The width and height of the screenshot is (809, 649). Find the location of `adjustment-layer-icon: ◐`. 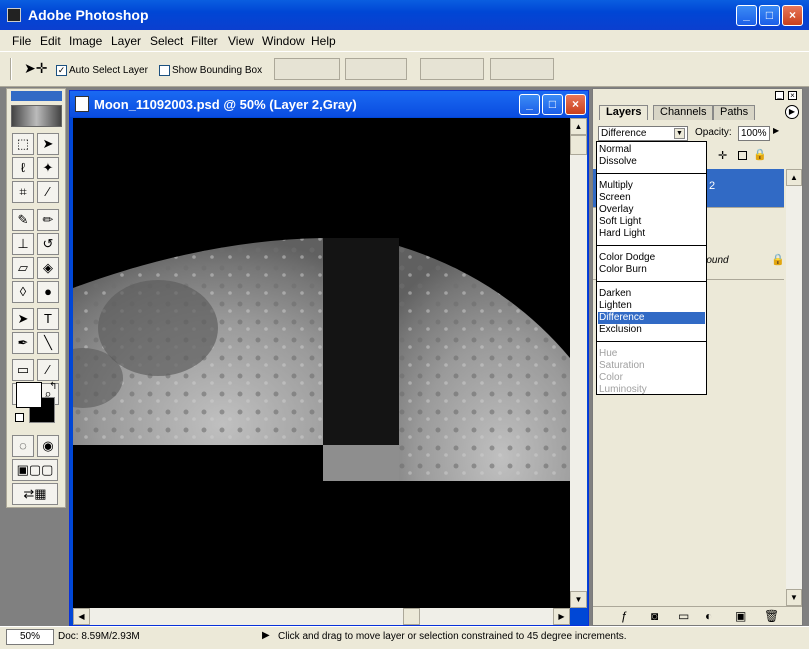

adjustment-layer-icon: ◐ is located at coordinates (708, 616).